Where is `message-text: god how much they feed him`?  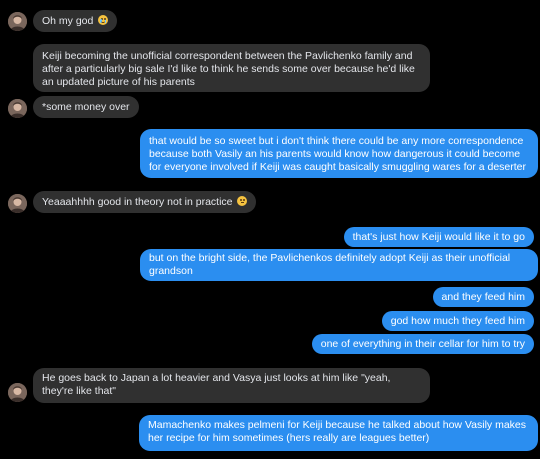
message-text: god how much they feed him is located at coordinates (457, 321).